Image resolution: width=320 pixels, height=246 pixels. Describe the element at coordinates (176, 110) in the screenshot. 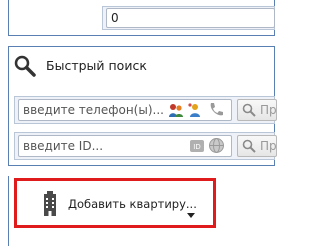

I see `people-icon` at that location.